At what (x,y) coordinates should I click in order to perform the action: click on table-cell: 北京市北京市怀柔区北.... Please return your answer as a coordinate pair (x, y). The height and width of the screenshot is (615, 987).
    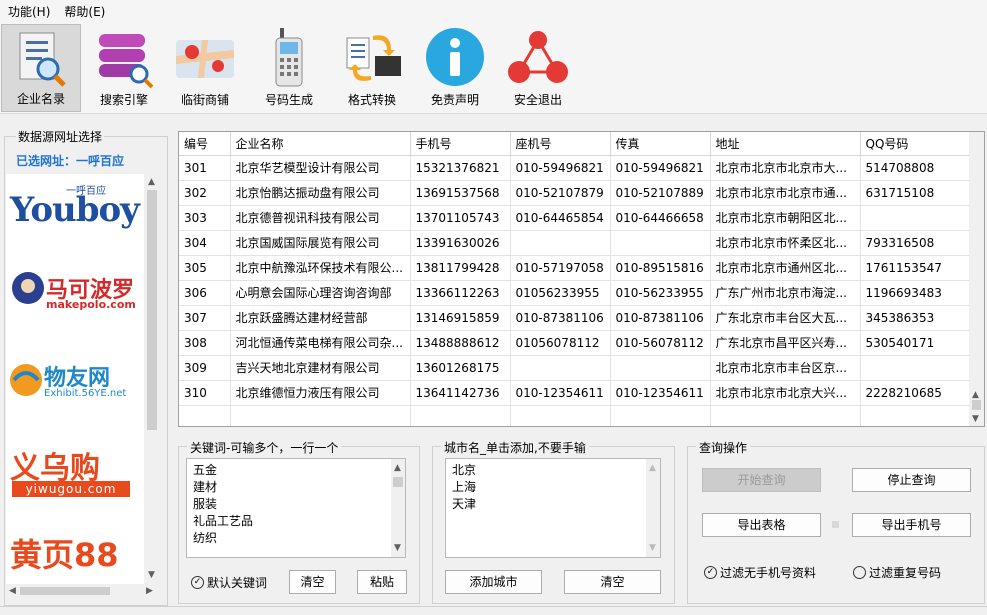
    Looking at the image, I should click on (785, 243).